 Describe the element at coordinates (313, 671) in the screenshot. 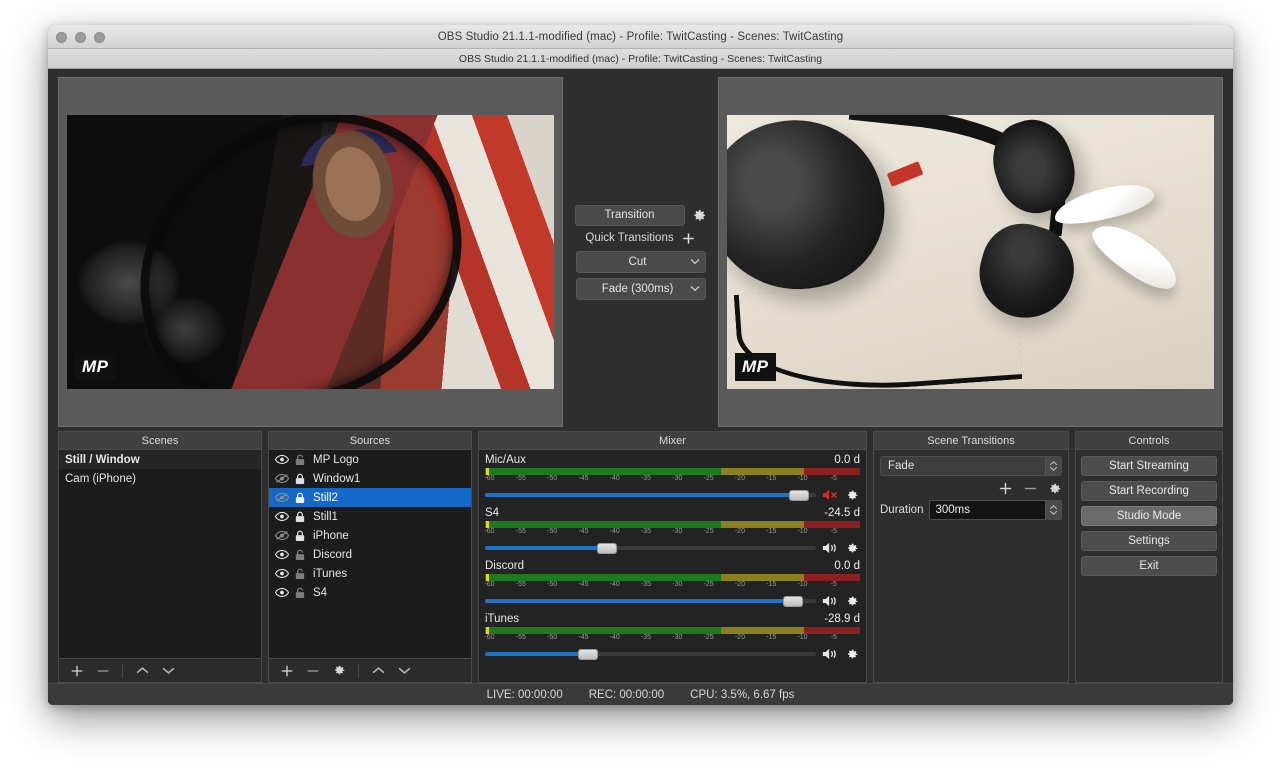

I see `remove-source-button` at that location.